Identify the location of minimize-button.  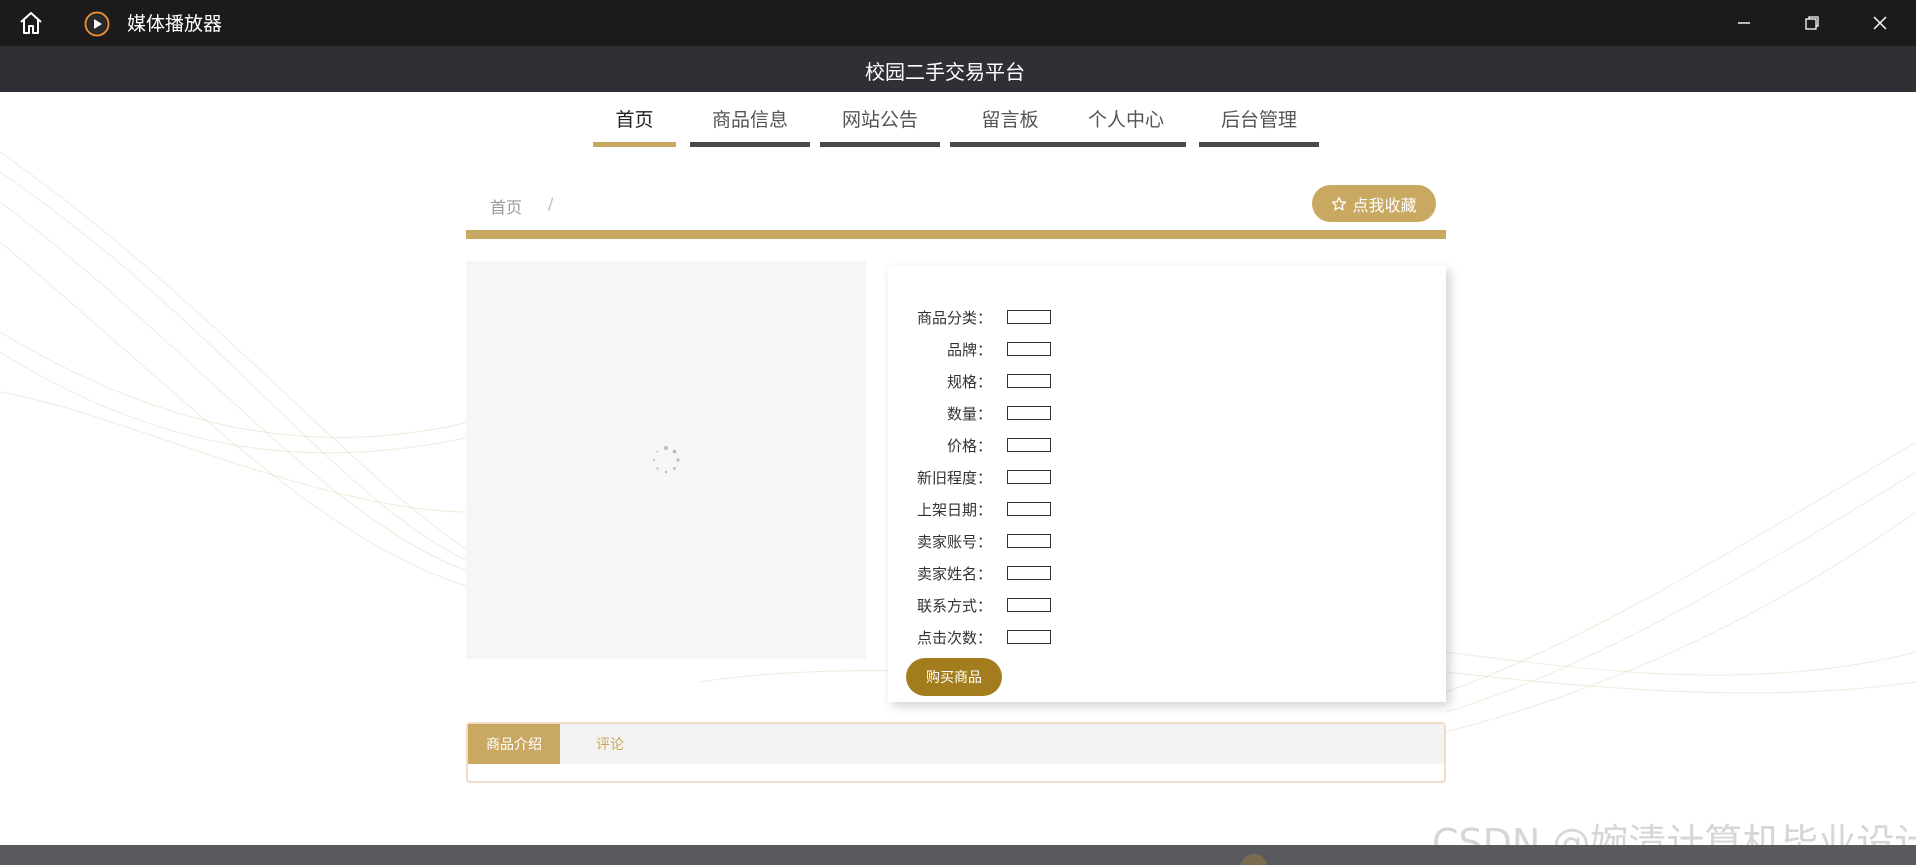
(1744, 23).